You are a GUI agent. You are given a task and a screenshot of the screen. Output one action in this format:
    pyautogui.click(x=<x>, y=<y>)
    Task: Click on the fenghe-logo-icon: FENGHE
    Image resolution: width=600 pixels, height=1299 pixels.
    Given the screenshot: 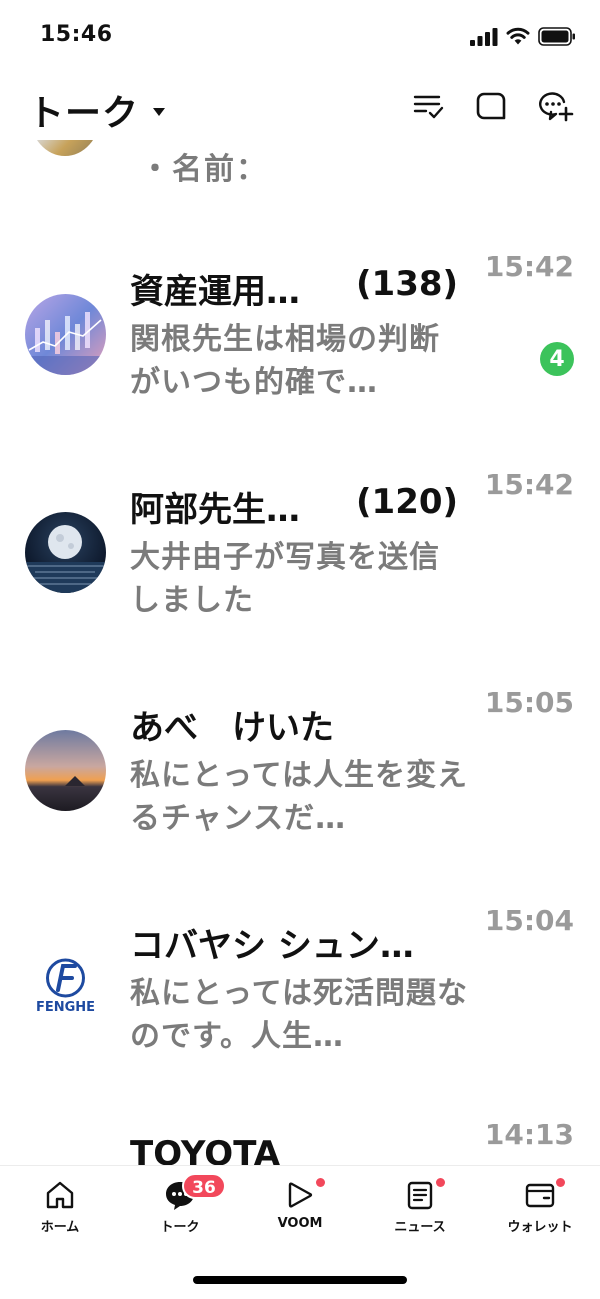 What is the action you would take?
    pyautogui.click(x=65, y=988)
    